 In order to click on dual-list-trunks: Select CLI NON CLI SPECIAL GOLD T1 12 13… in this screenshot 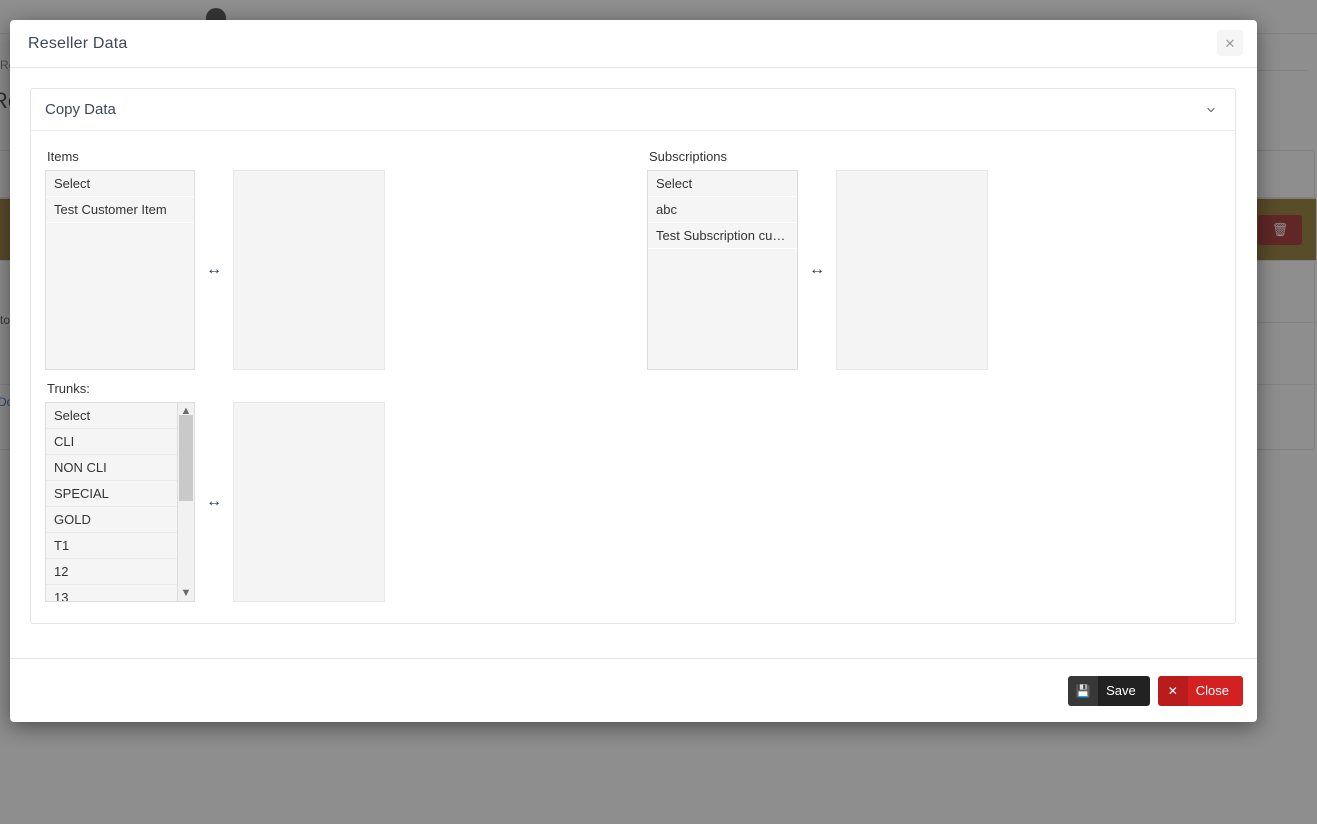, I will do `click(215, 502)`.